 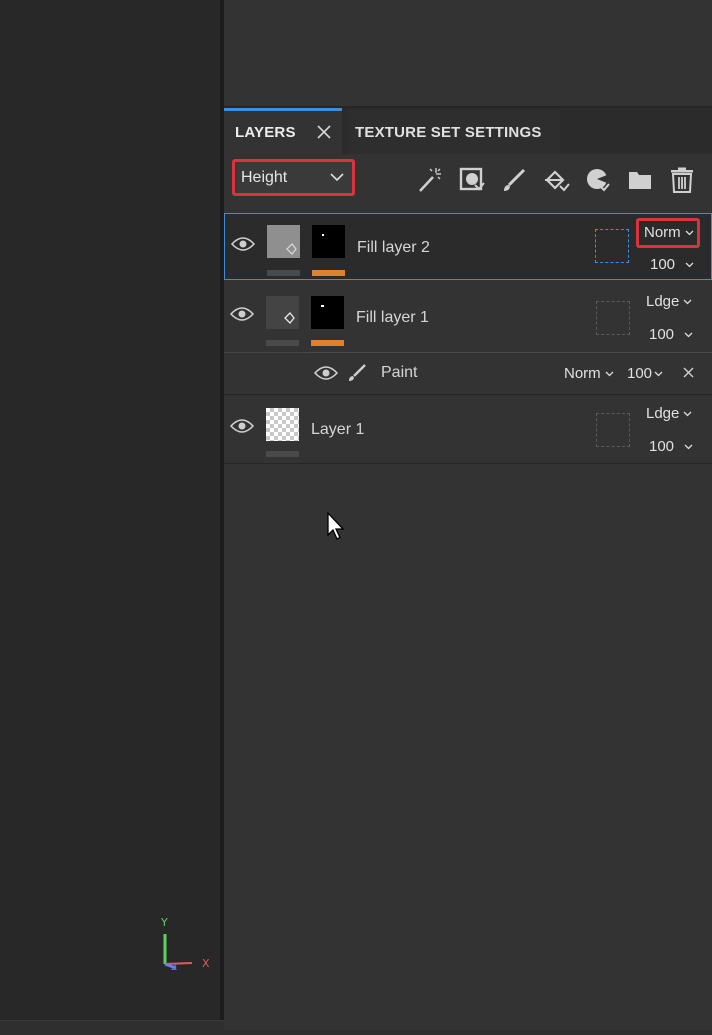 What do you see at coordinates (265, 132) in the screenshot?
I see `tab-layers-label: LAYERS` at bounding box center [265, 132].